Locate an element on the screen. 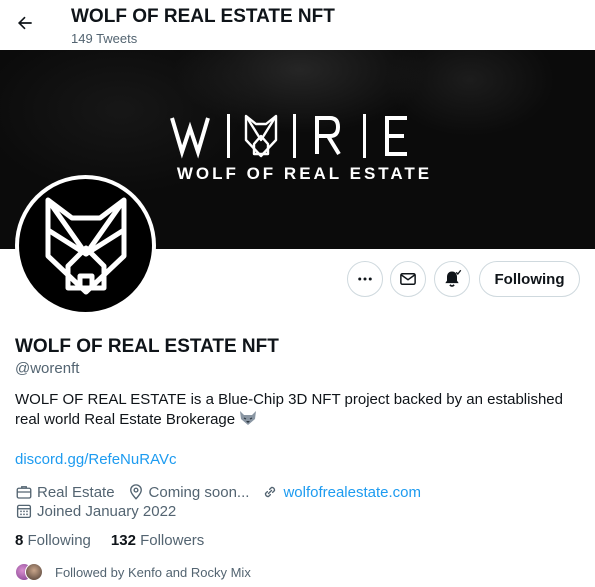 The height and width of the screenshot is (587, 595). location-icon is located at coordinates (135, 492).